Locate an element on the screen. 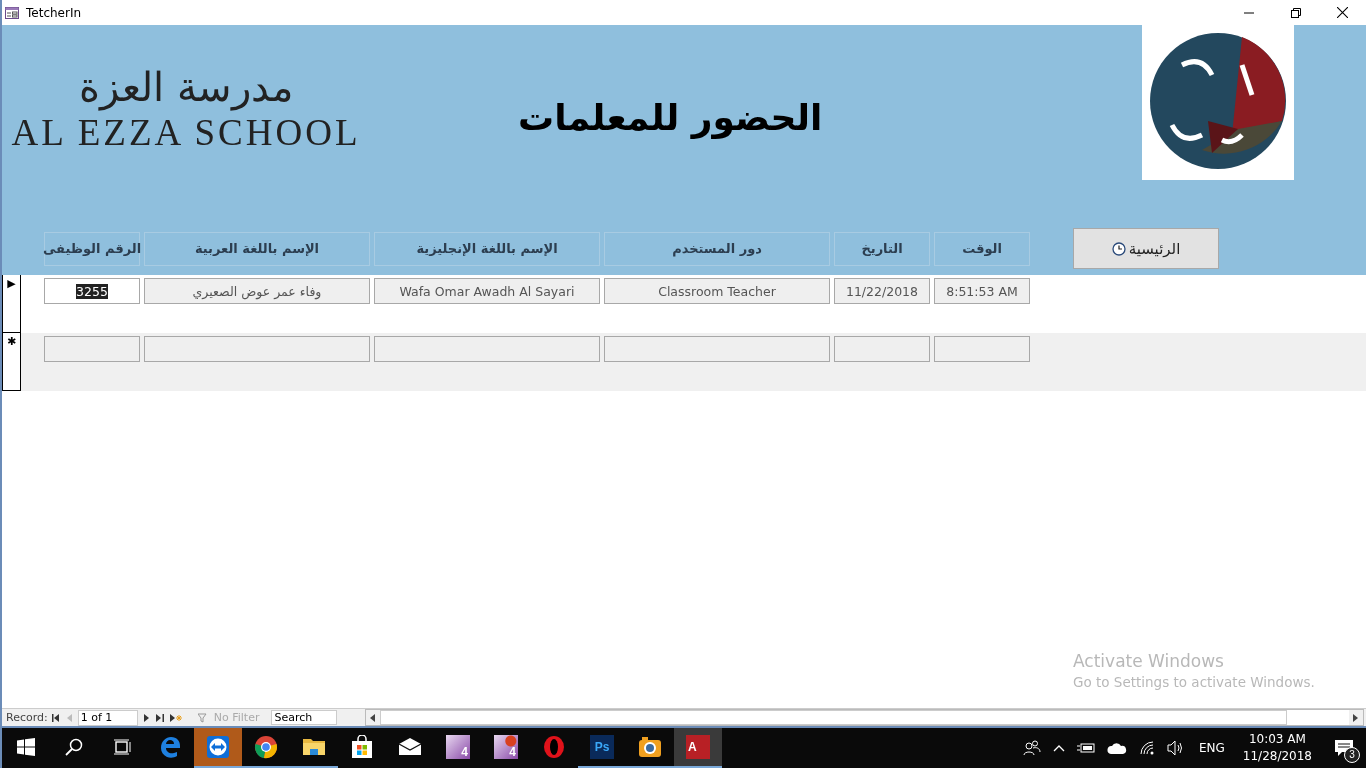  first-icon is located at coordinates (55, 717).